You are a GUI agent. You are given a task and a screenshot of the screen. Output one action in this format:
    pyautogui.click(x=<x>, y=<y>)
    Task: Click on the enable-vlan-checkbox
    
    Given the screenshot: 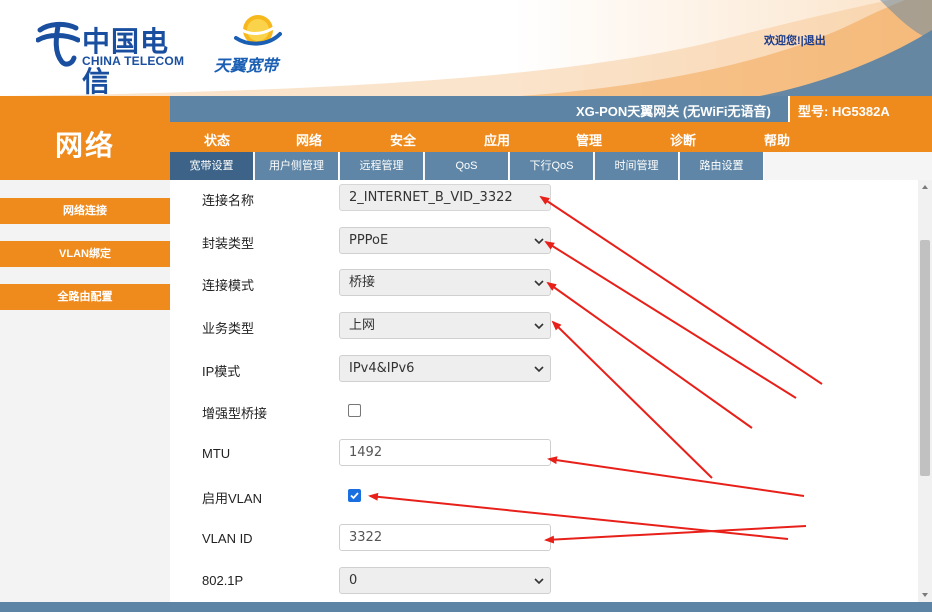 What is the action you would take?
    pyautogui.click(x=354, y=495)
    